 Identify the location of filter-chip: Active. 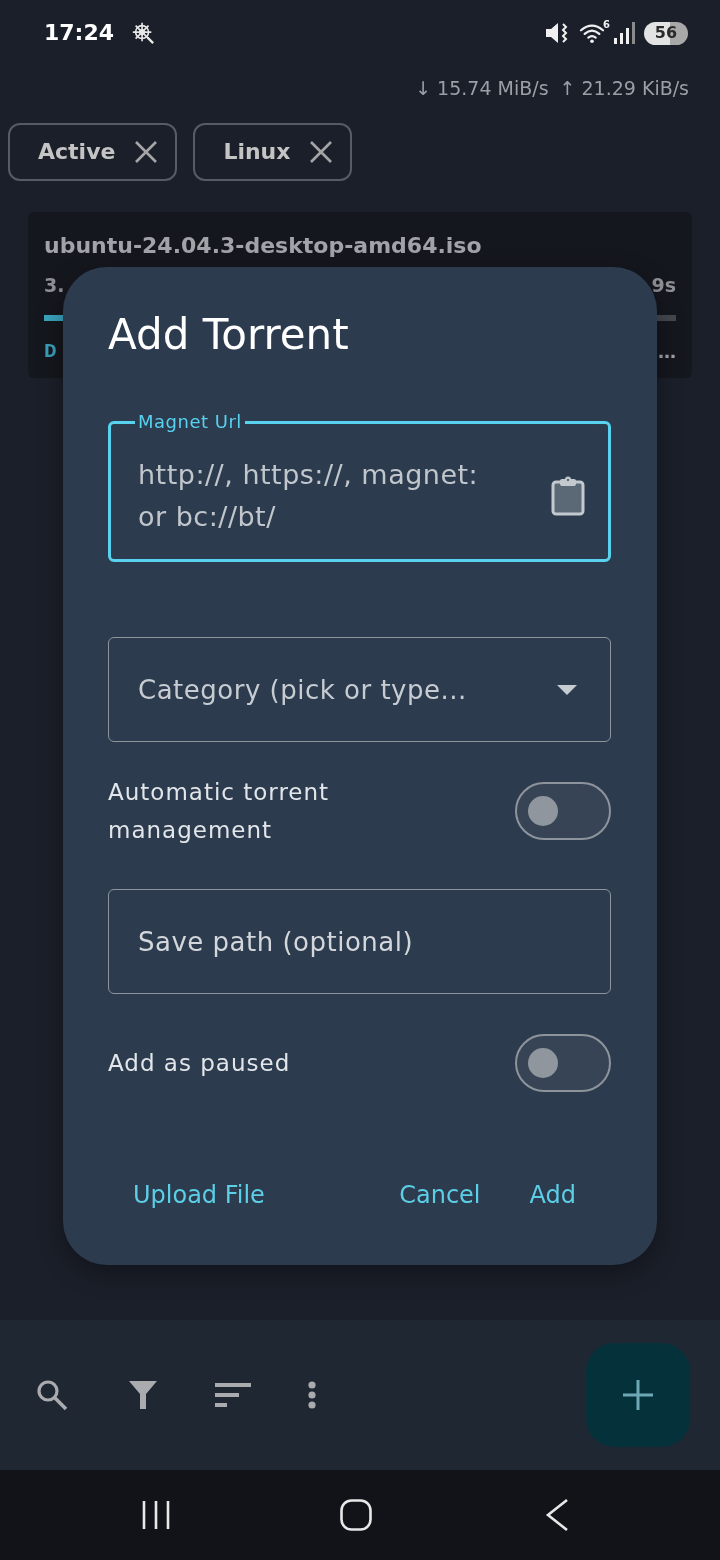
(93, 152).